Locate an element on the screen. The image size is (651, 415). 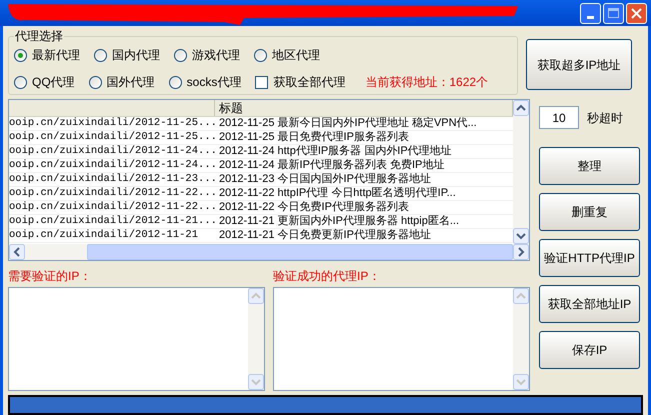
action-button: 删重复 is located at coordinates (589, 212).